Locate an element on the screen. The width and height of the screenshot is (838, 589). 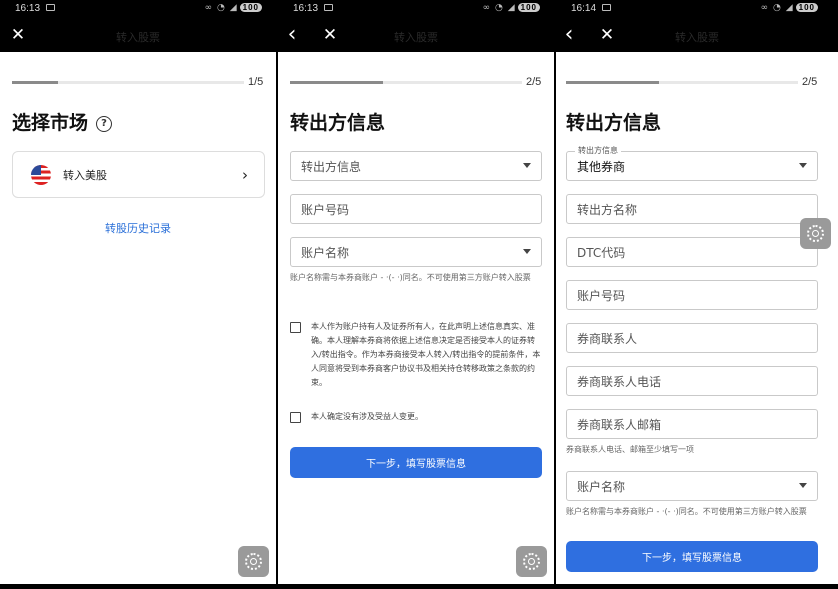
dtc-code-placeholder: DTC代码 is located at coordinates (601, 252).